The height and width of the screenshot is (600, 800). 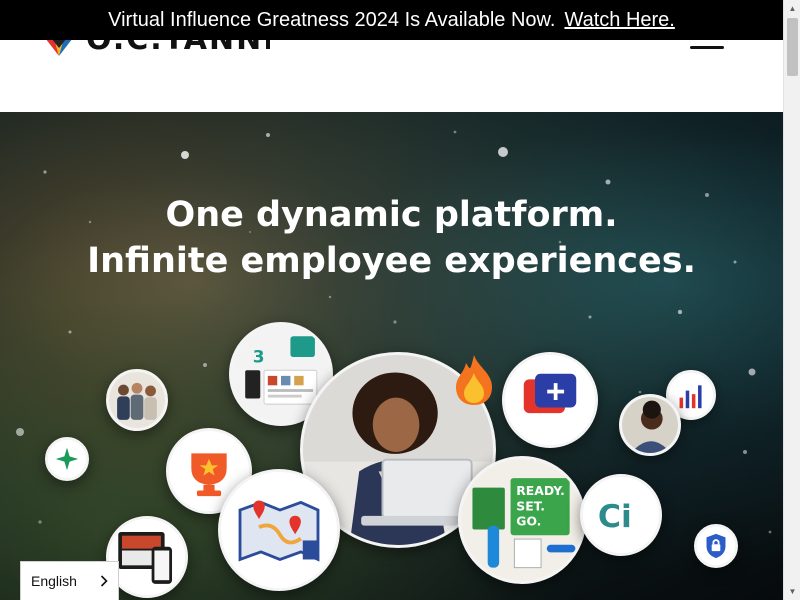 What do you see at coordinates (792, 591) in the screenshot?
I see `scroll-down-arrow-icon: ▼` at bounding box center [792, 591].